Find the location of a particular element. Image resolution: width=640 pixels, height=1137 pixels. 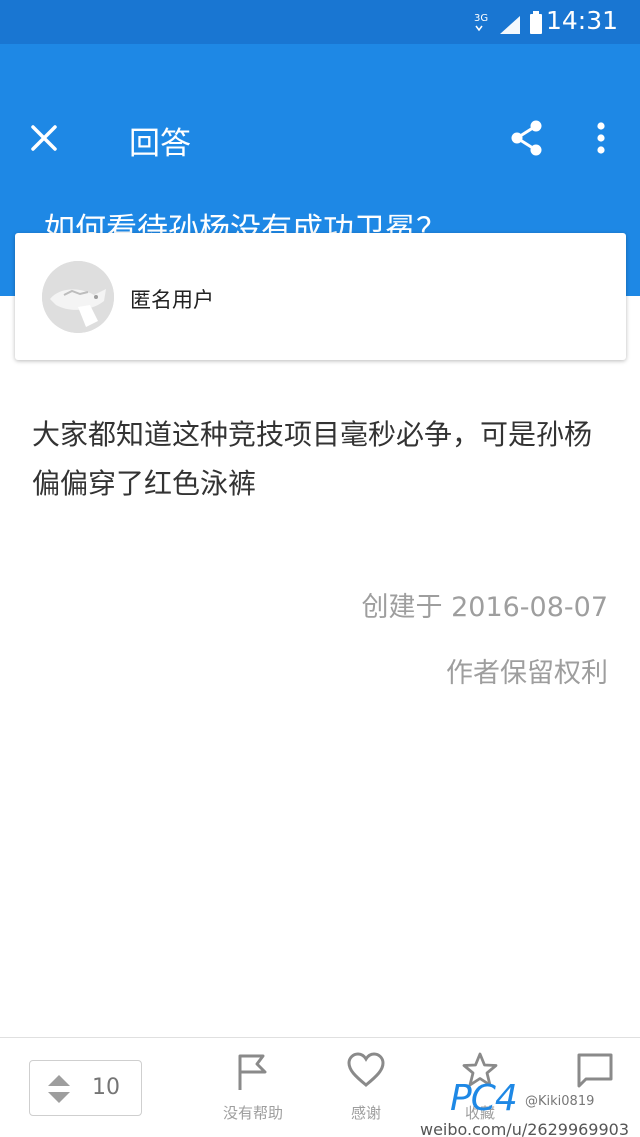

heart-icon is located at coordinates (366, 1069).